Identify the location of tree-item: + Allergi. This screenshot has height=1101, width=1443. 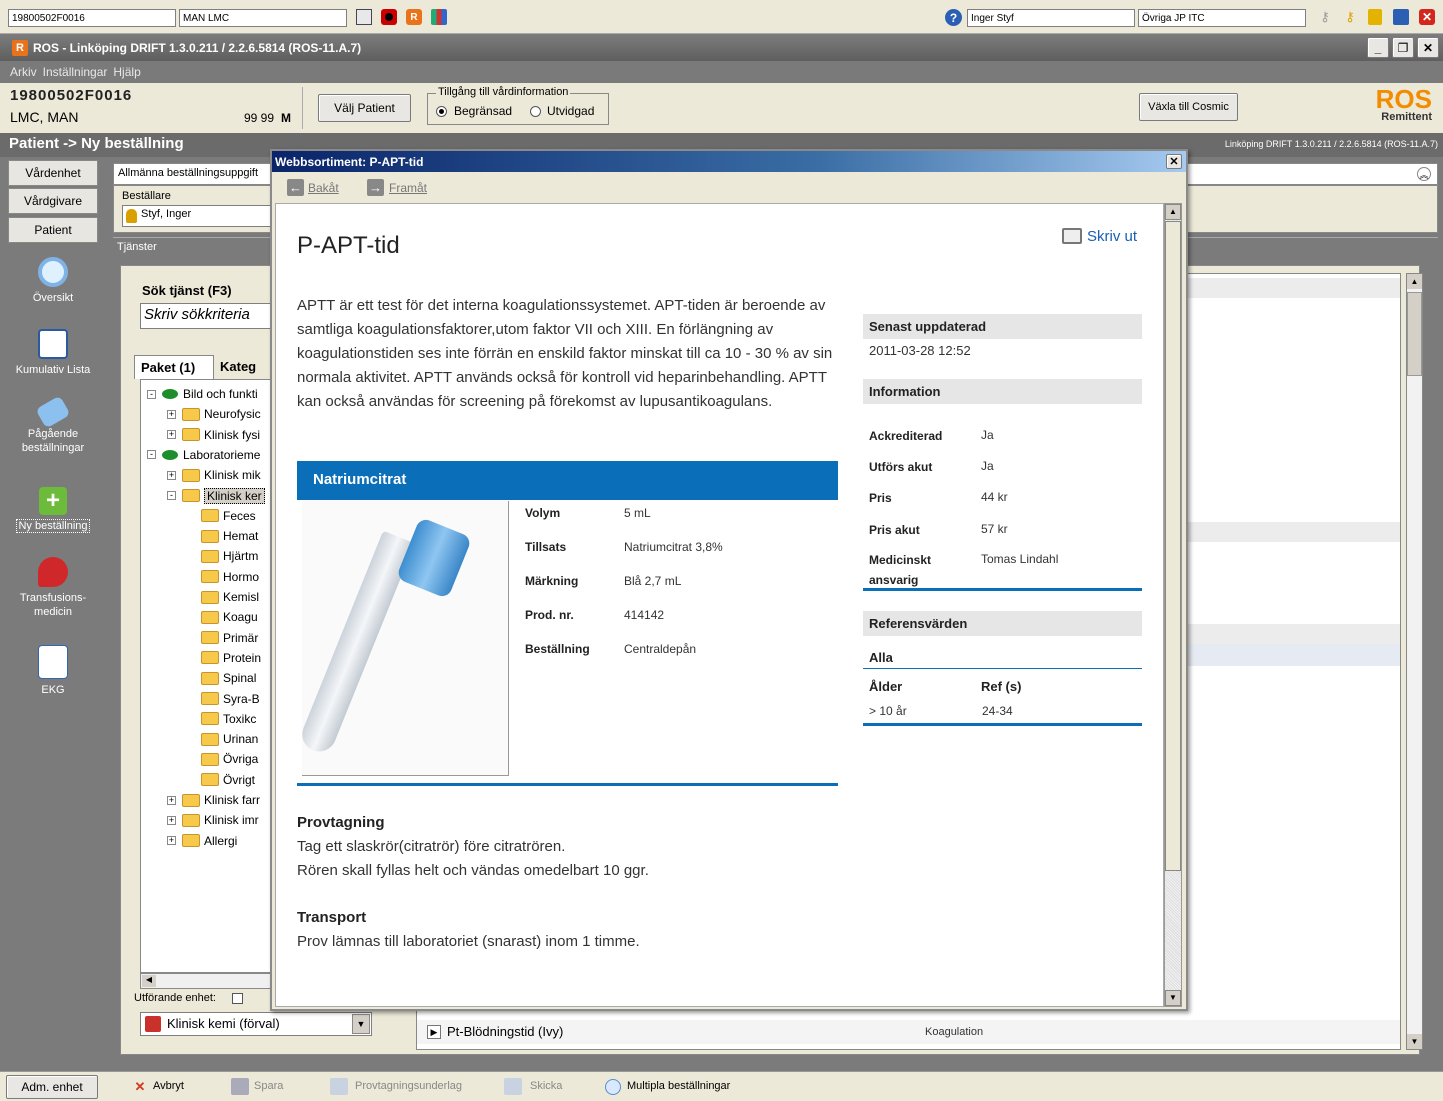
(202, 841).